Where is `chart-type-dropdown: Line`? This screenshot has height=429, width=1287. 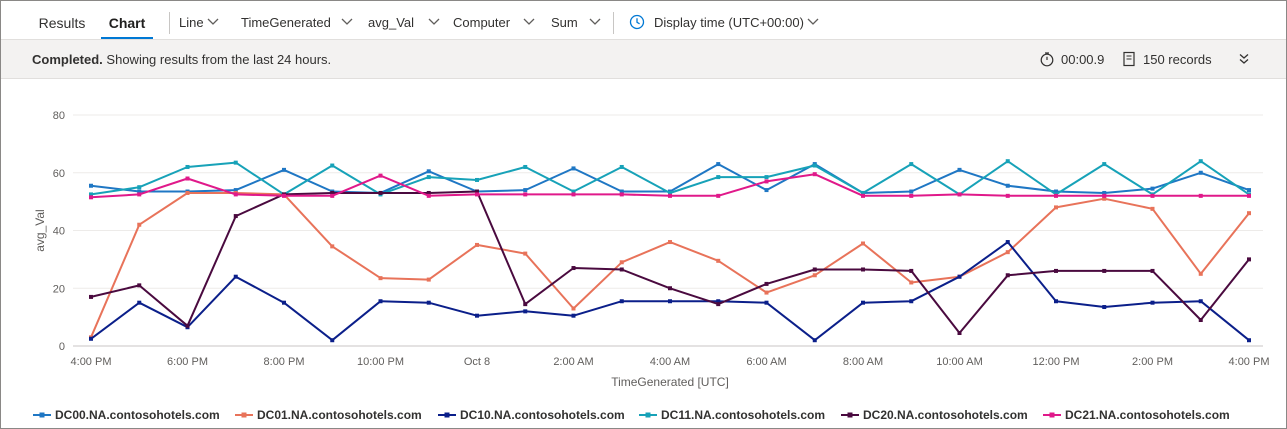 chart-type-dropdown: Line is located at coordinates (205, 20).